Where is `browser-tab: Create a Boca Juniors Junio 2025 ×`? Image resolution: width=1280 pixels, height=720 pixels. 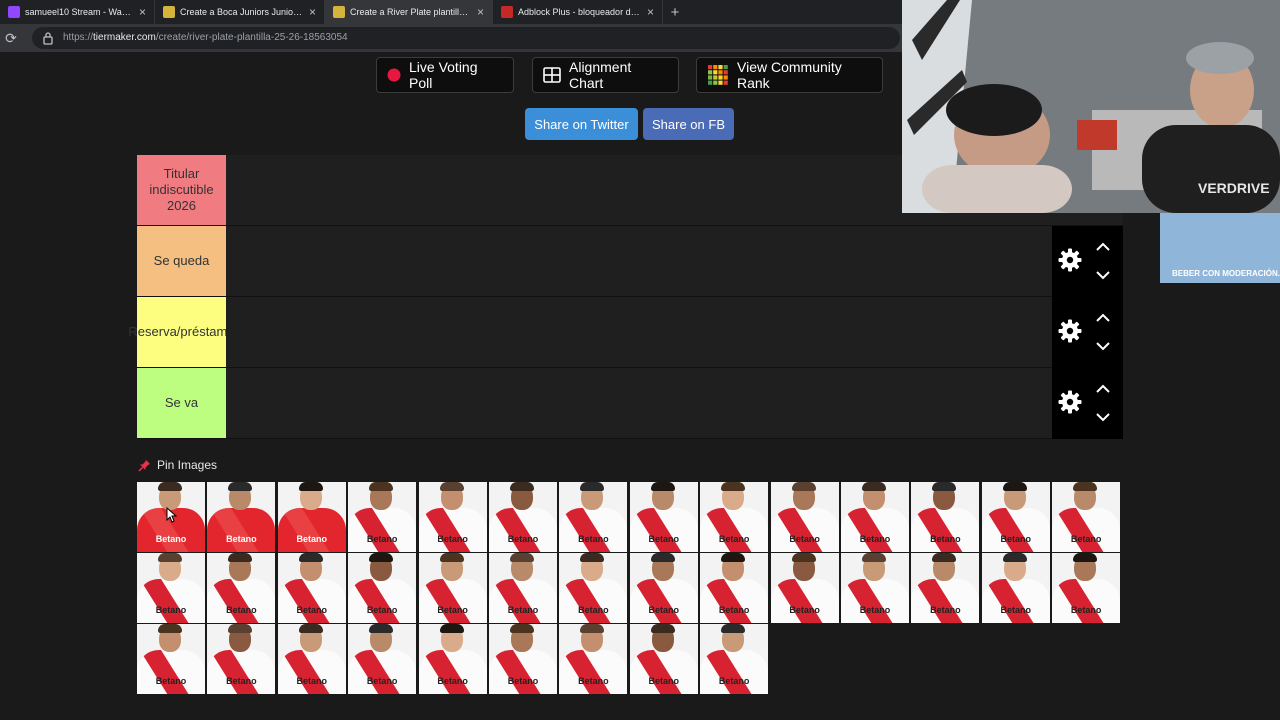 browser-tab: Create a Boca Juniors Junio 2025 × is located at coordinates (240, 12).